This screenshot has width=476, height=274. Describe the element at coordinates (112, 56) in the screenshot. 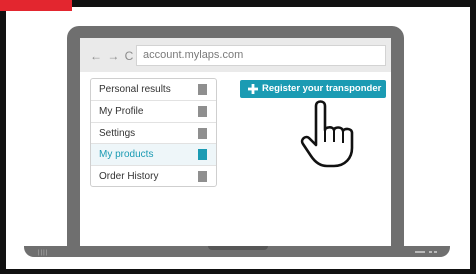

I see `browser-nav-icons: ← → C` at that location.